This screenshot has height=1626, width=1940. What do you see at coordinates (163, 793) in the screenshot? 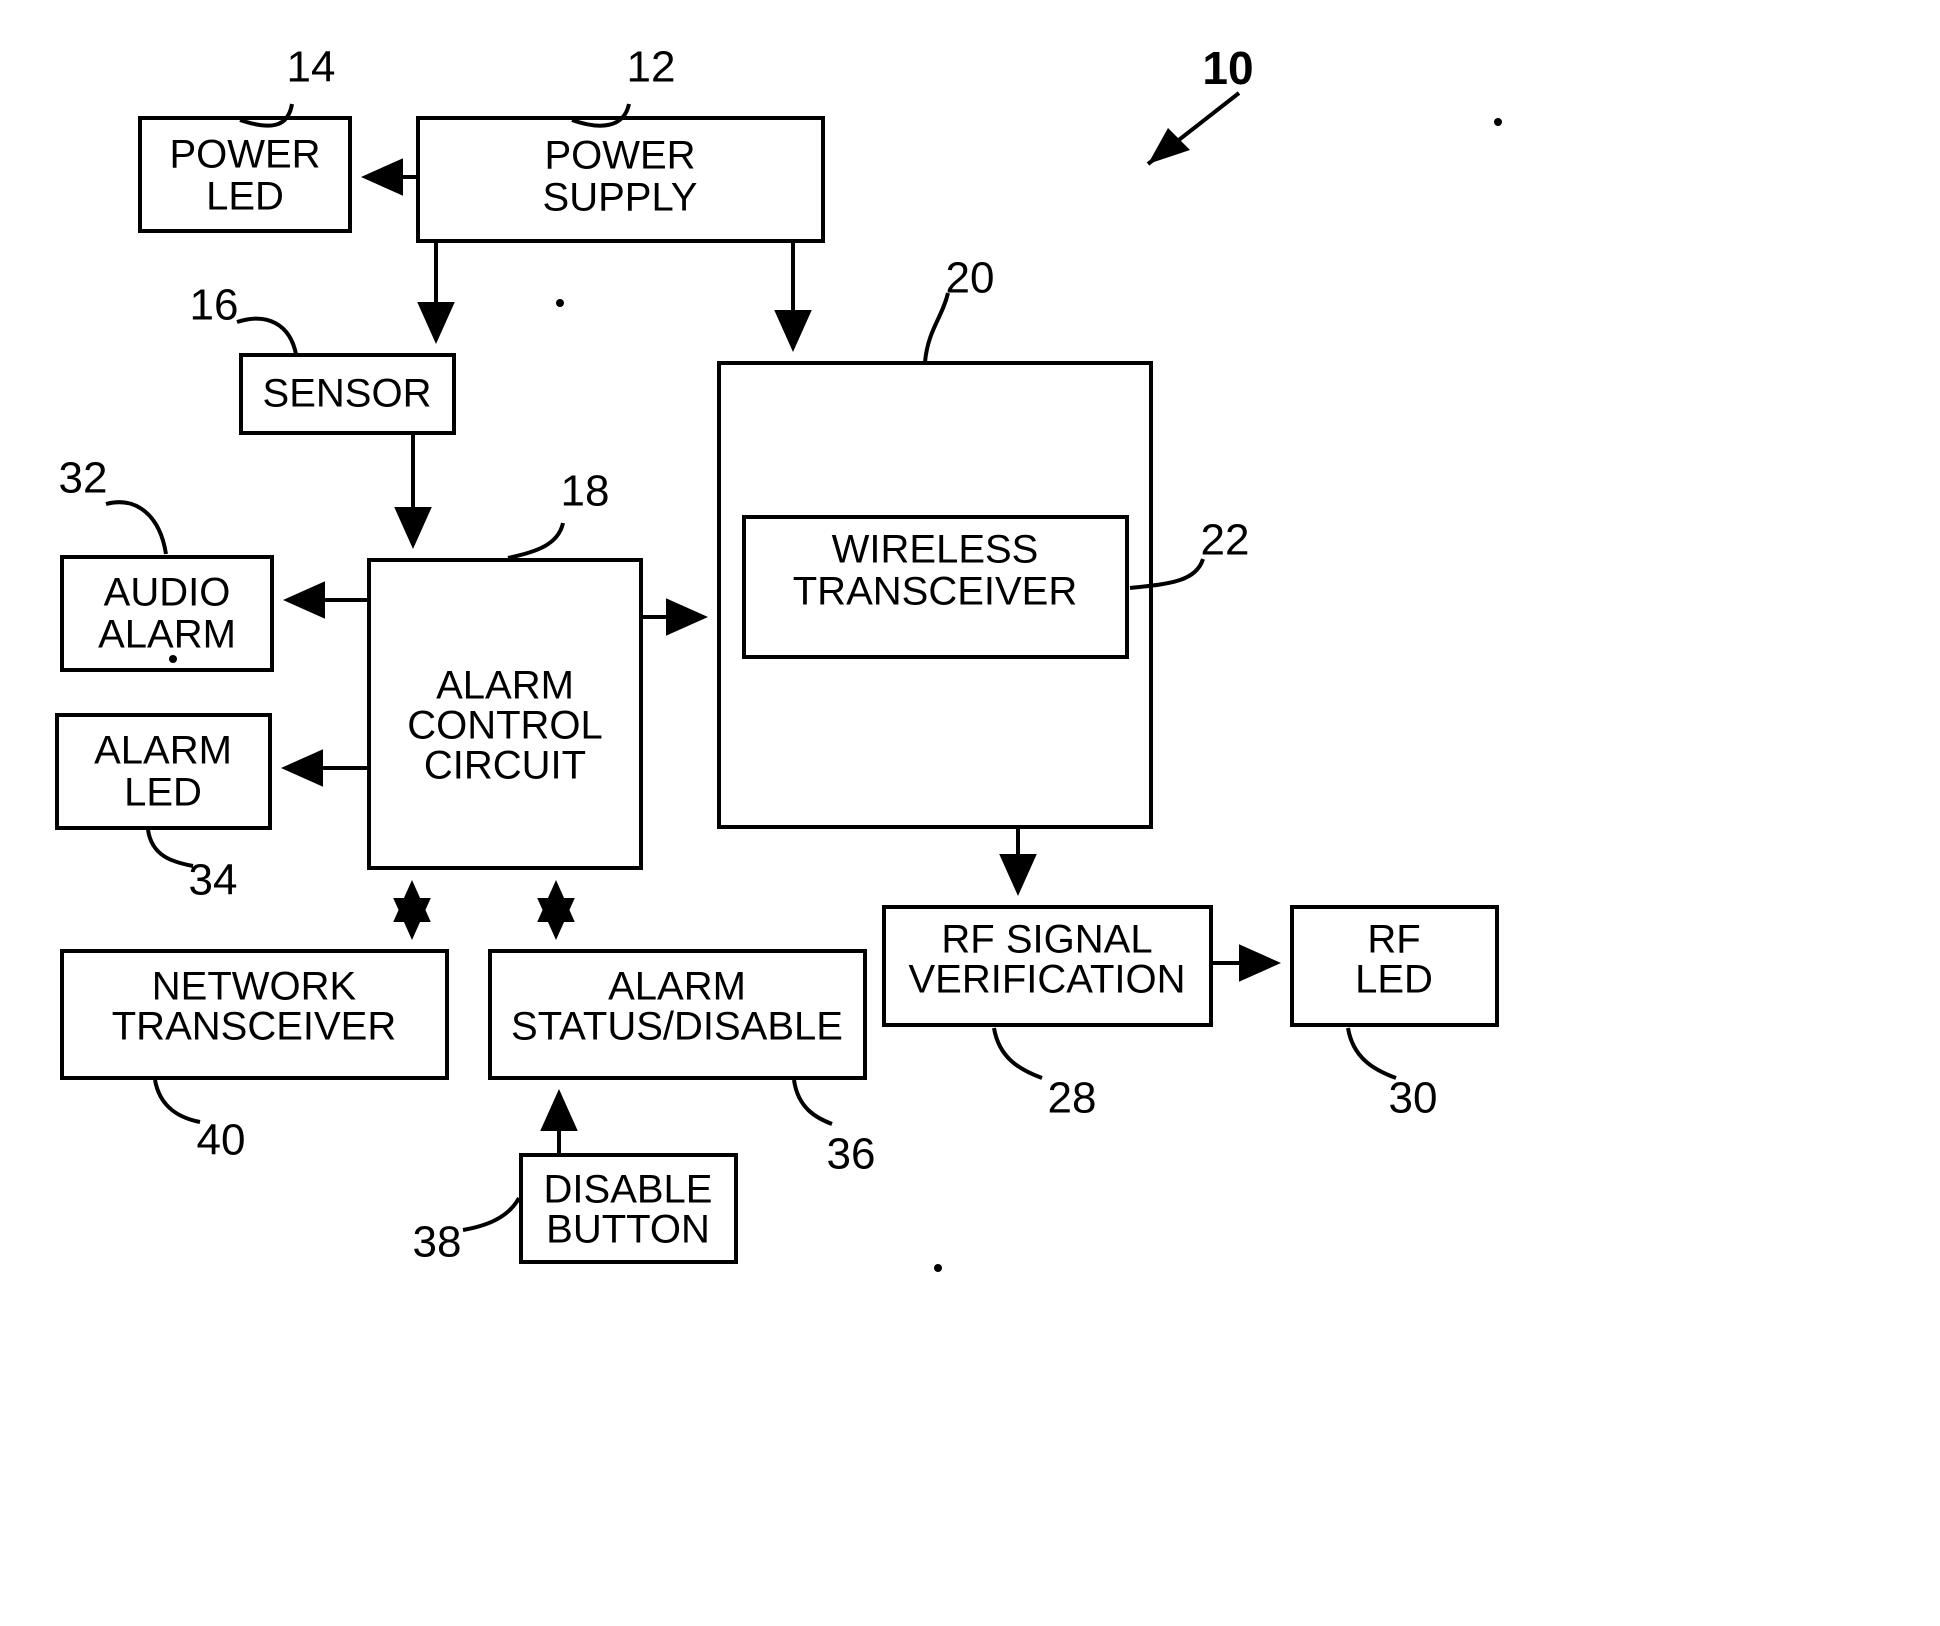
I see `block-alarm-led-label-2: LED` at bounding box center [163, 793].